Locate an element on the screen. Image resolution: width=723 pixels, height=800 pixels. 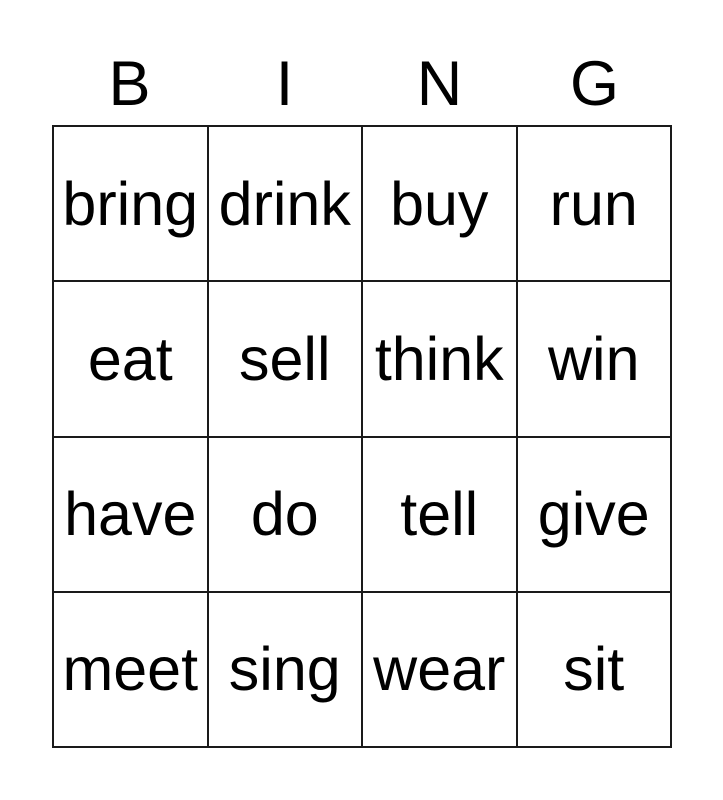
bingo-cell: sit is located at coordinates (594, 670).